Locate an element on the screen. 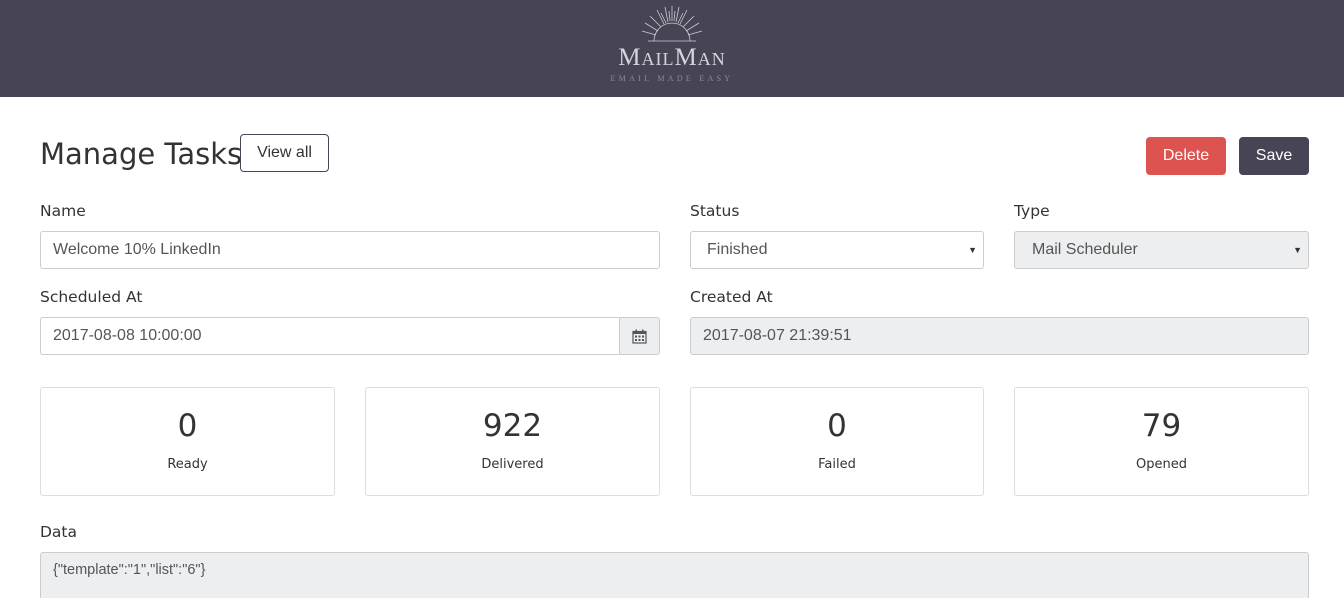 The width and height of the screenshot is (1344, 598). delete-button: Delete is located at coordinates (1186, 156).